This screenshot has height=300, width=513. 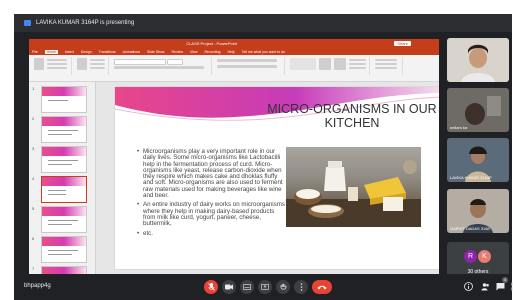 I want to click on clipboard-group, so click(x=51, y=66).